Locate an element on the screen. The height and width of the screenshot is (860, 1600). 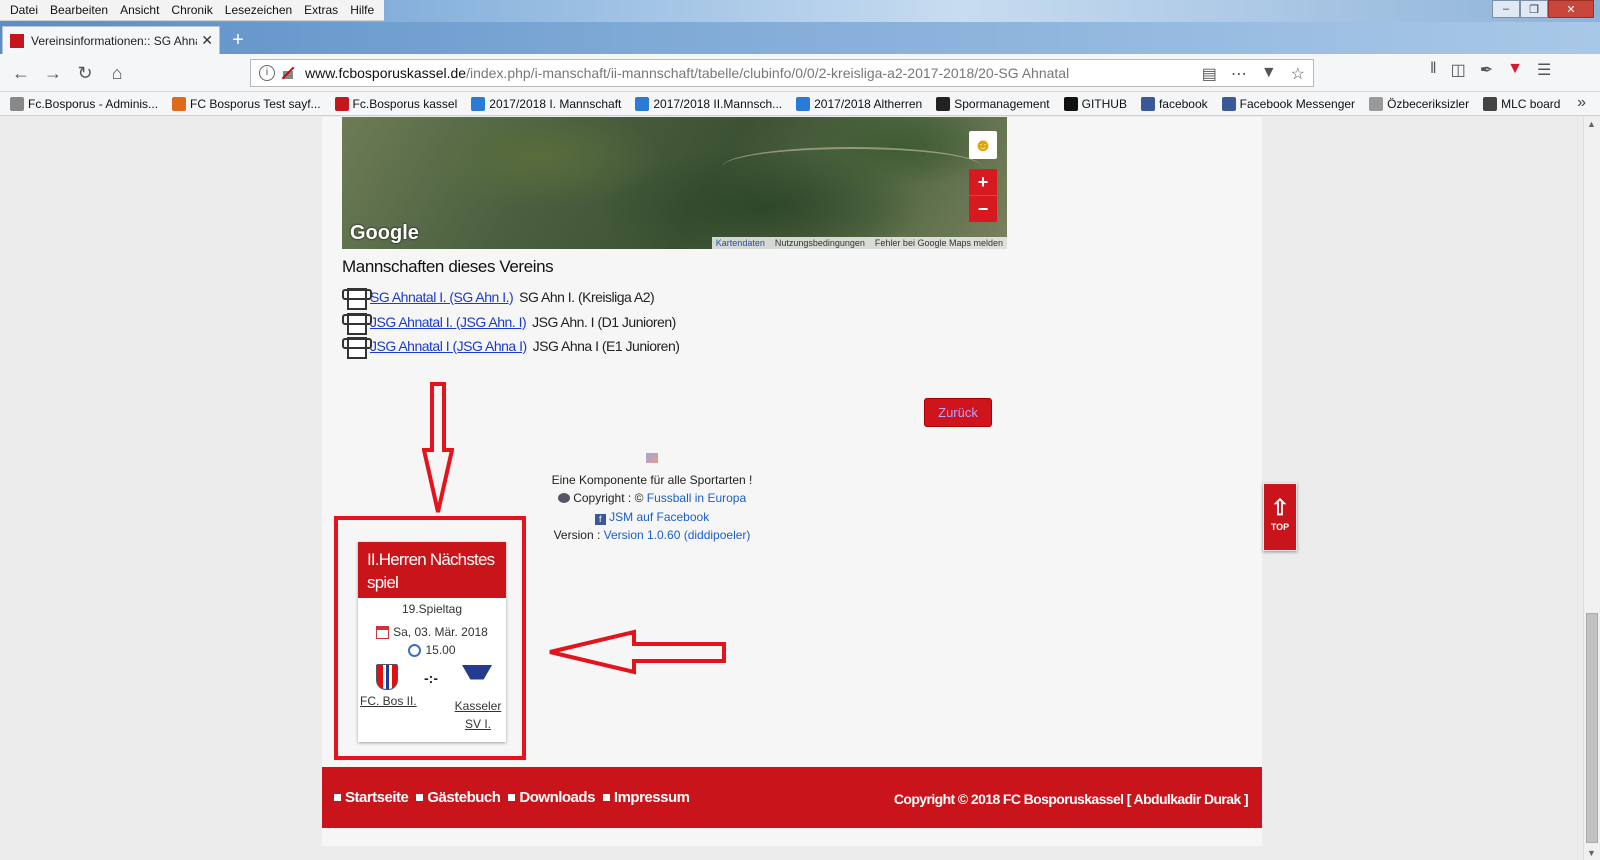
bookmark-item: Spormanagement is located at coordinates (993, 103).